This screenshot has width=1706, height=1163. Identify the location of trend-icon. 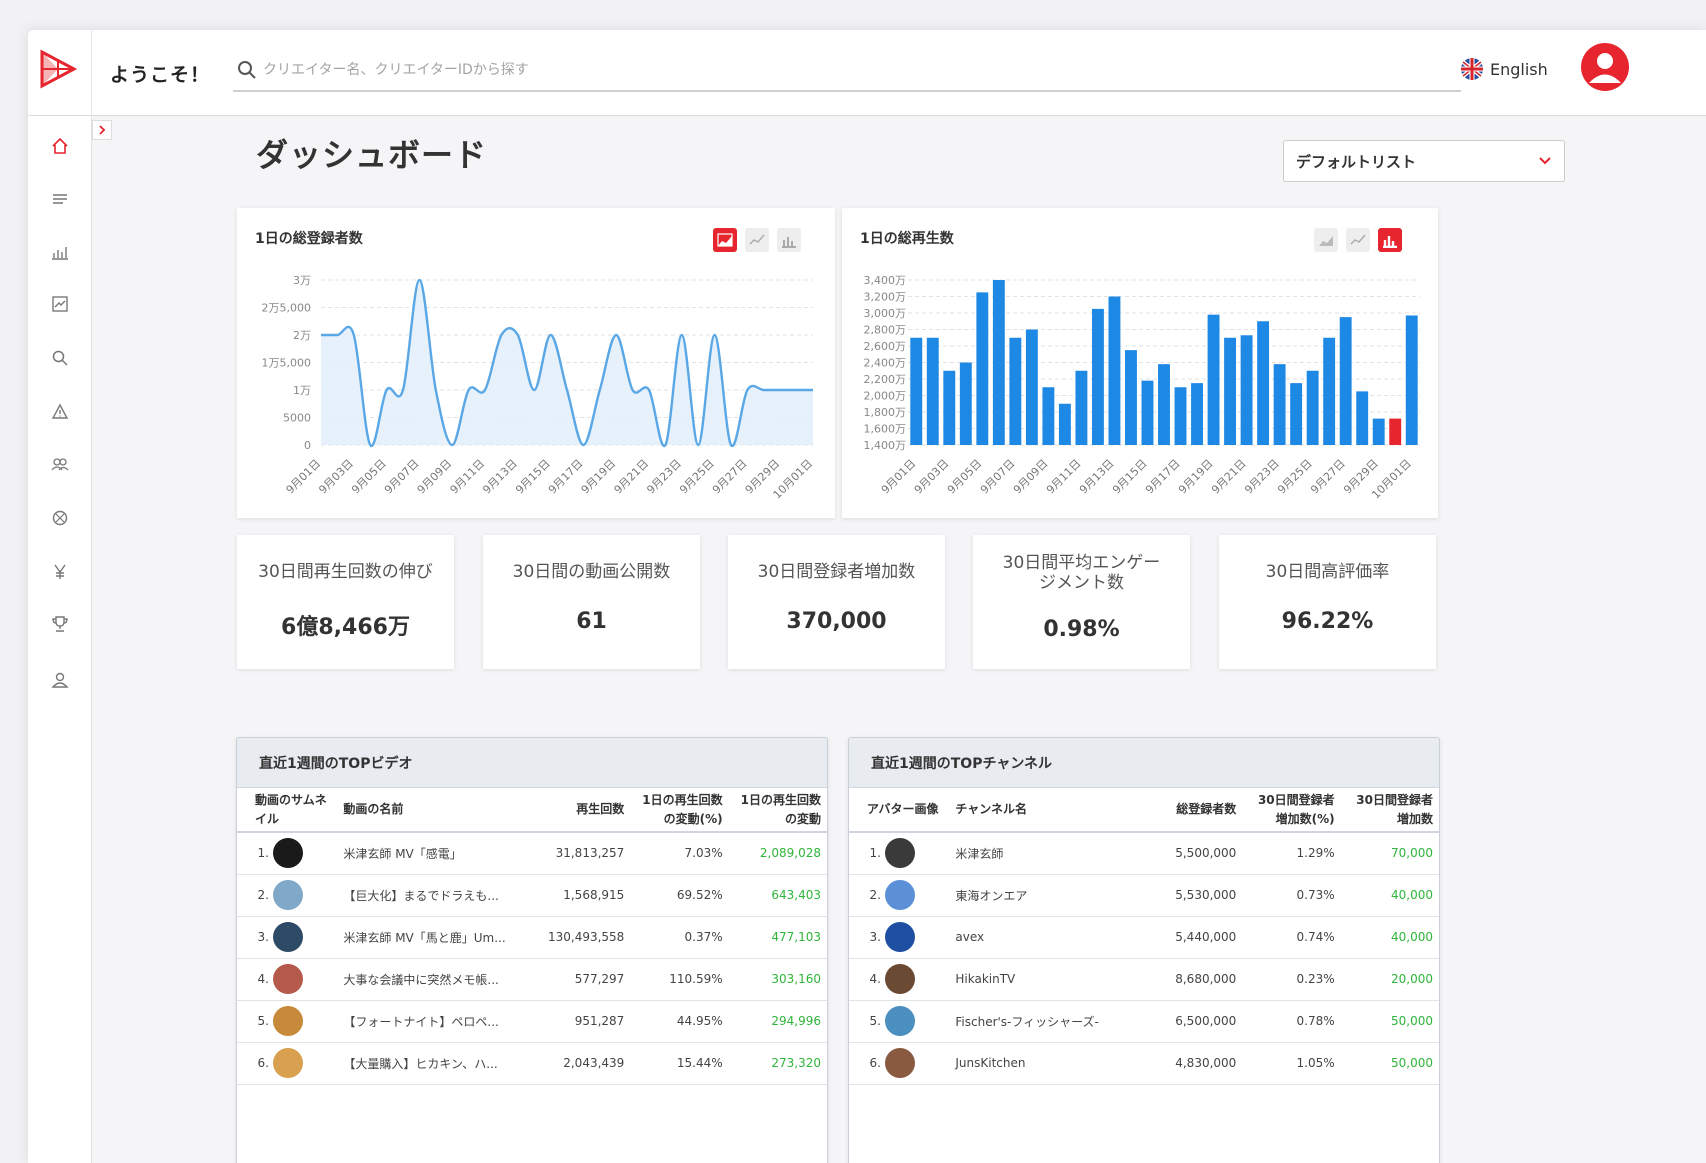
(60, 304).